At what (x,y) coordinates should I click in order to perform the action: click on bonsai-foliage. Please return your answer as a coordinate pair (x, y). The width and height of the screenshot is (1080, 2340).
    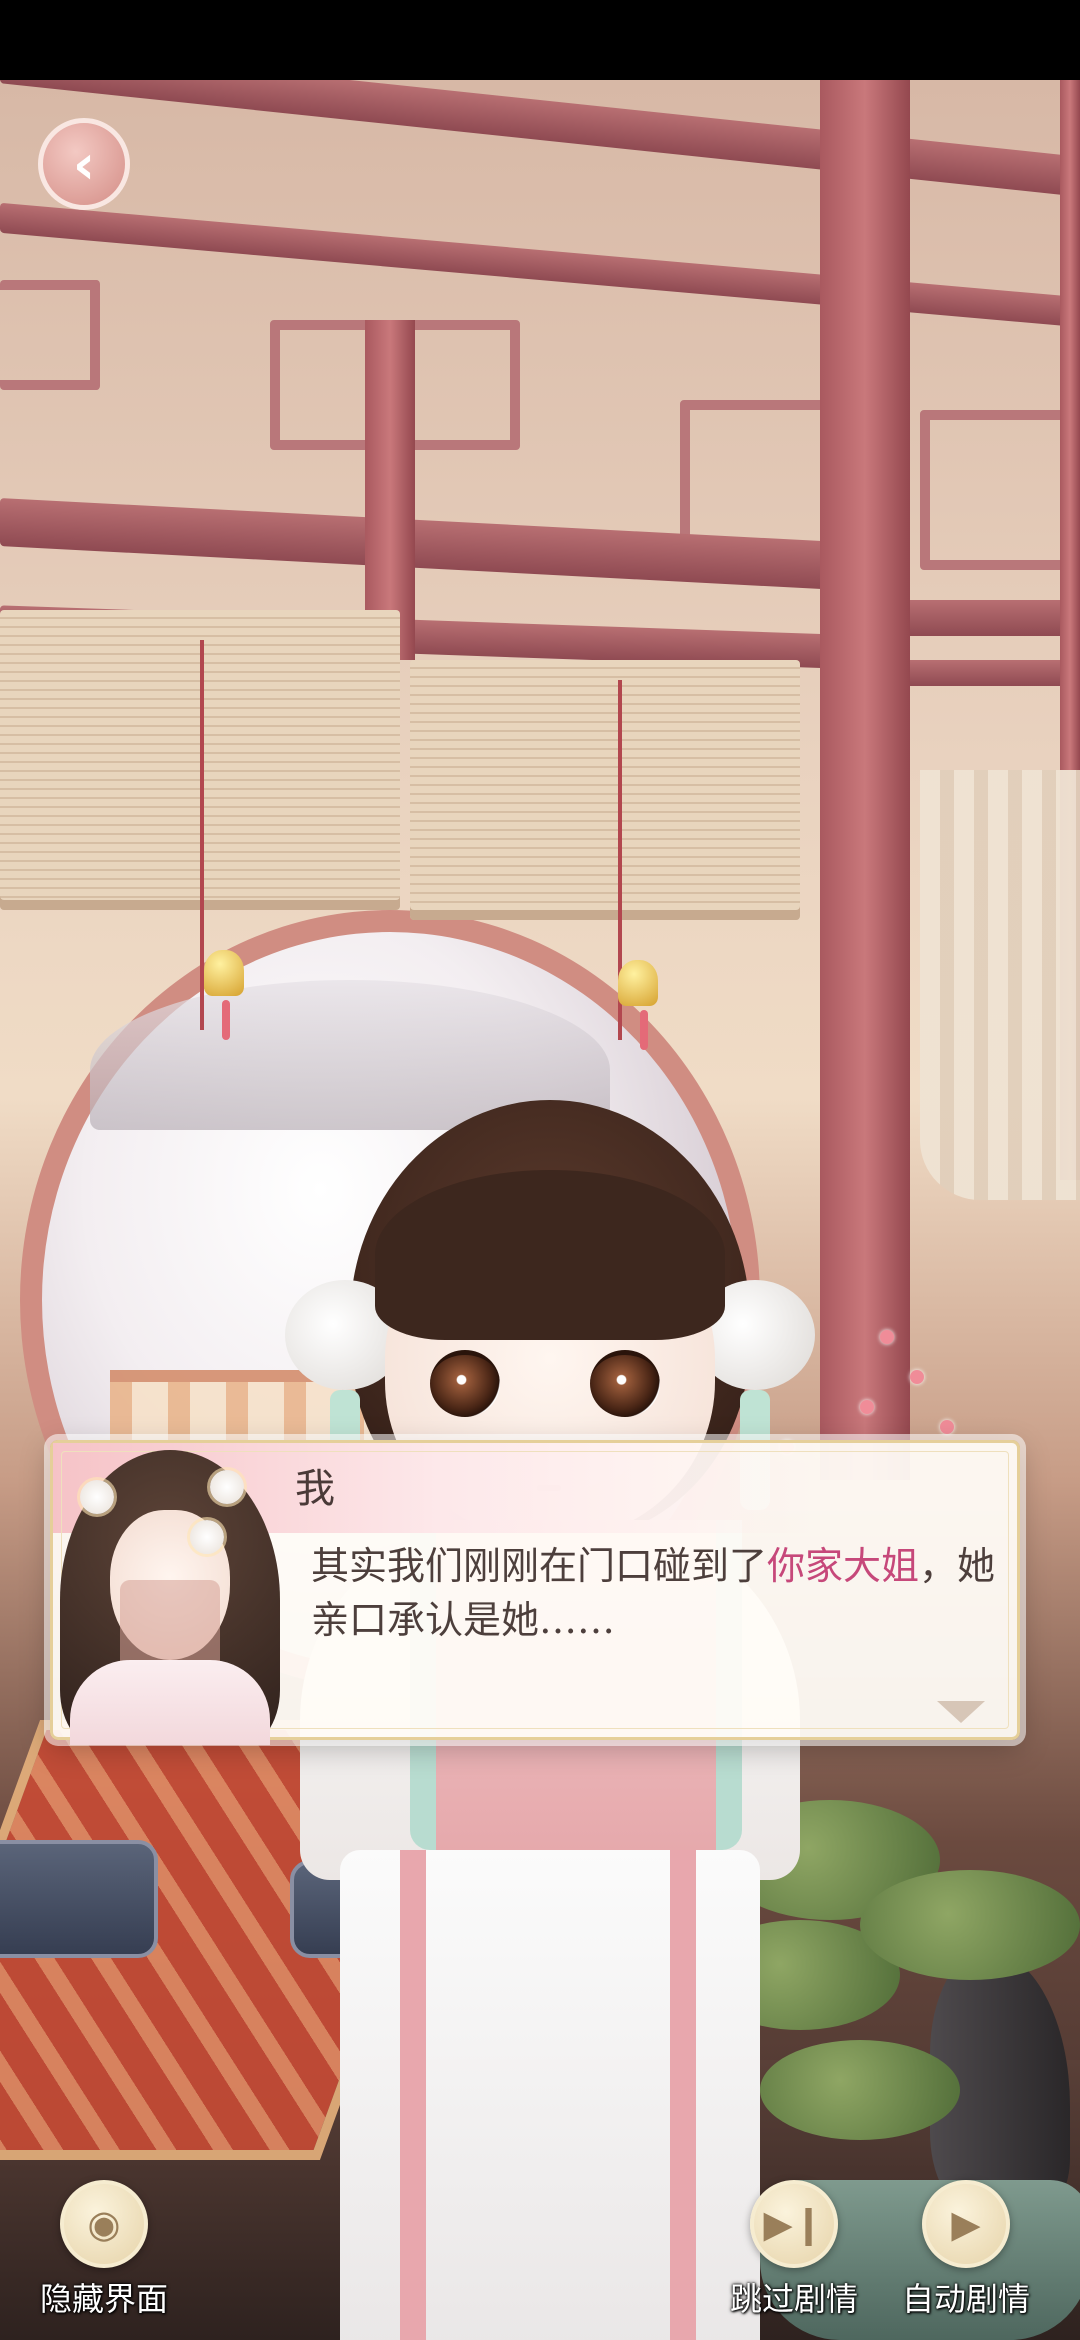
    Looking at the image, I should click on (970, 1925).